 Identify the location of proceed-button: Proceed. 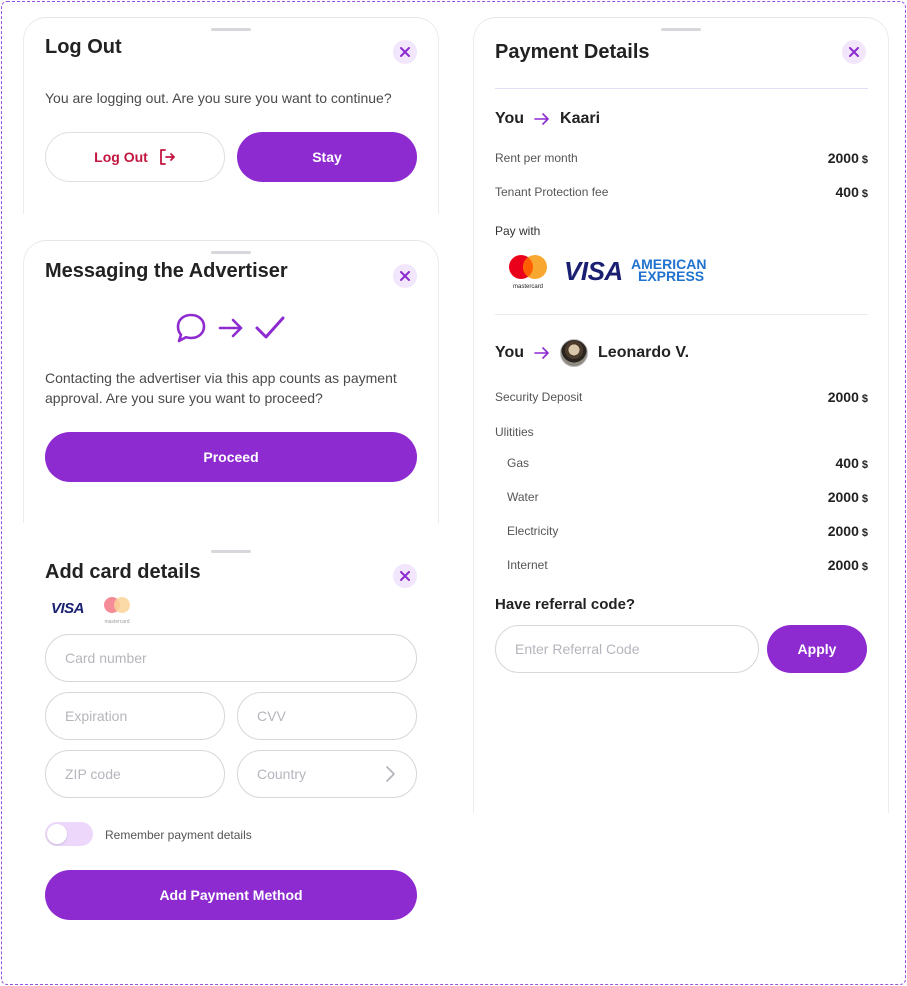
(231, 457).